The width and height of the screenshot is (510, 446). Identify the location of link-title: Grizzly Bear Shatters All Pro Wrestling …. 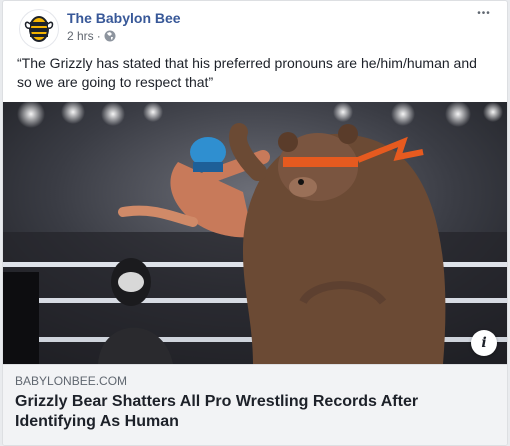
(250, 412).